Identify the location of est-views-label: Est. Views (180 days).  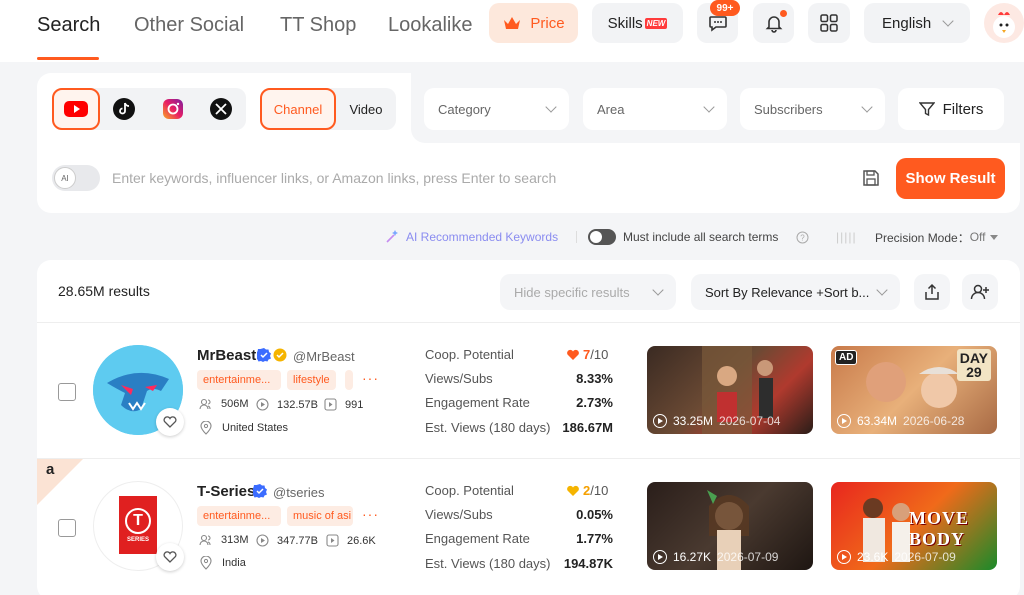
(488, 563).